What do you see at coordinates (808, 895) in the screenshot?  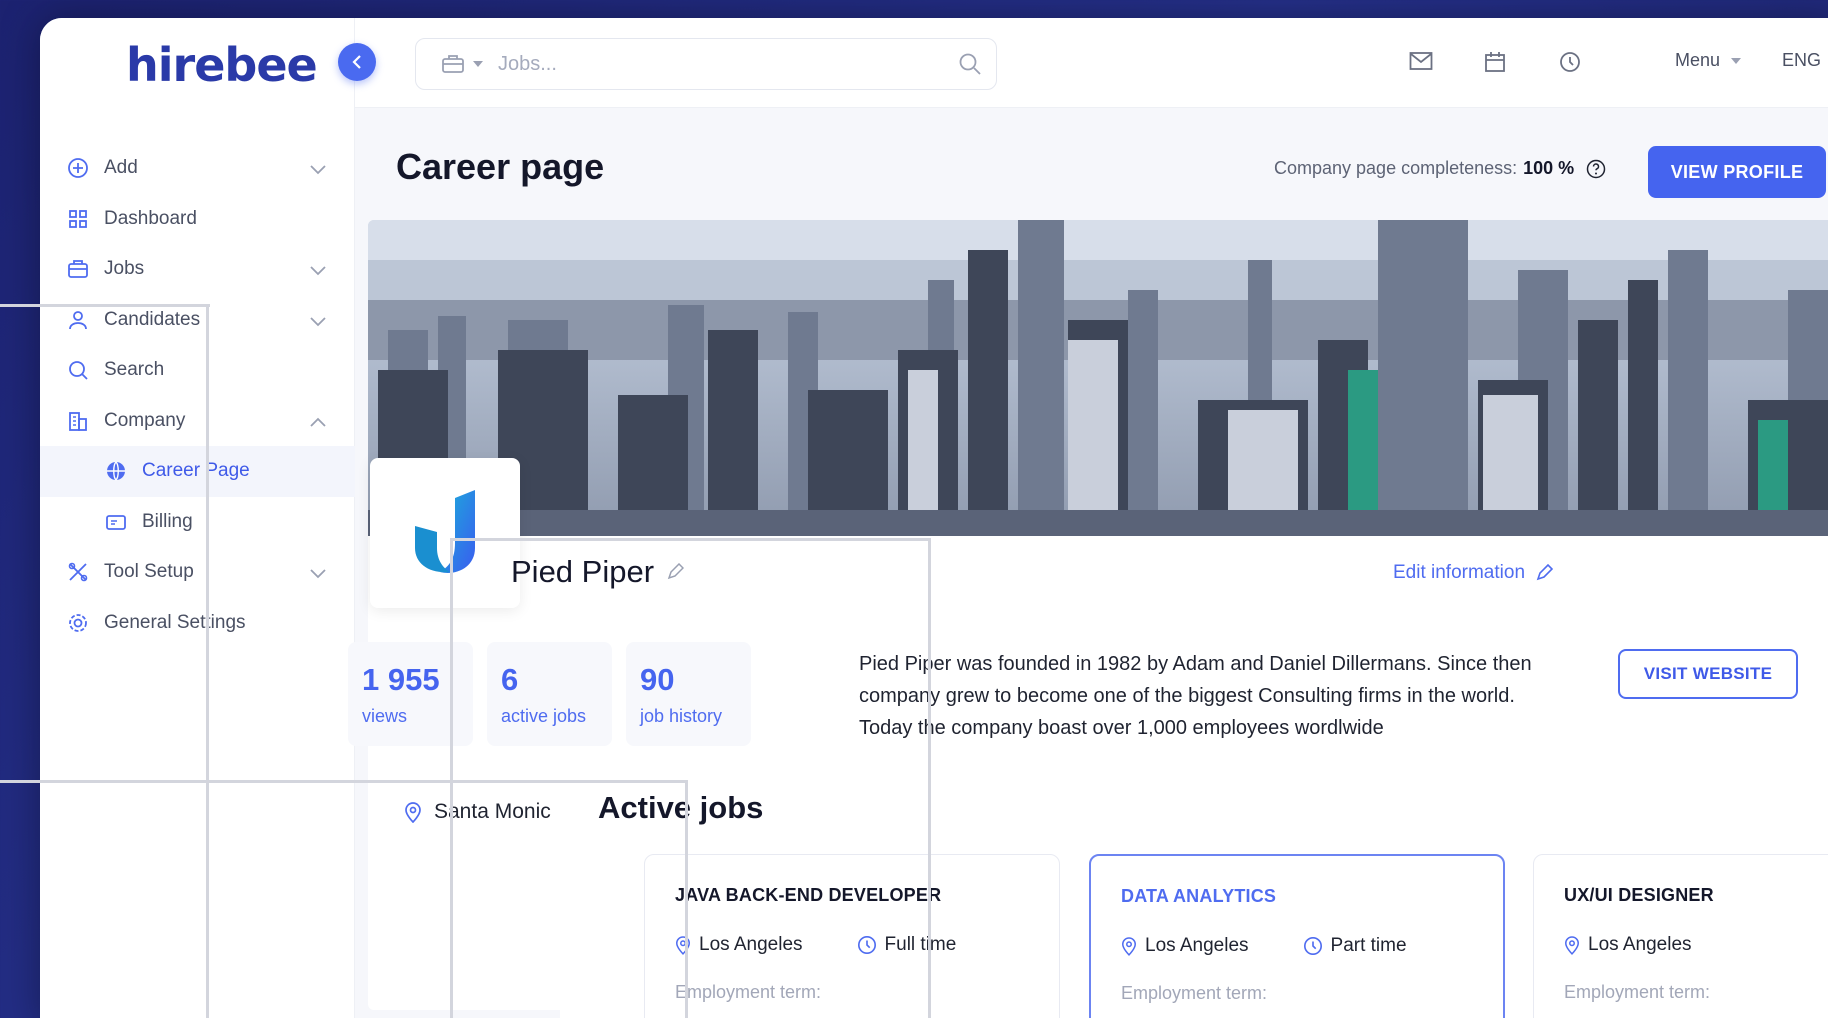 I see `job-title: JAVA BACK-END DEVELOPER` at bounding box center [808, 895].